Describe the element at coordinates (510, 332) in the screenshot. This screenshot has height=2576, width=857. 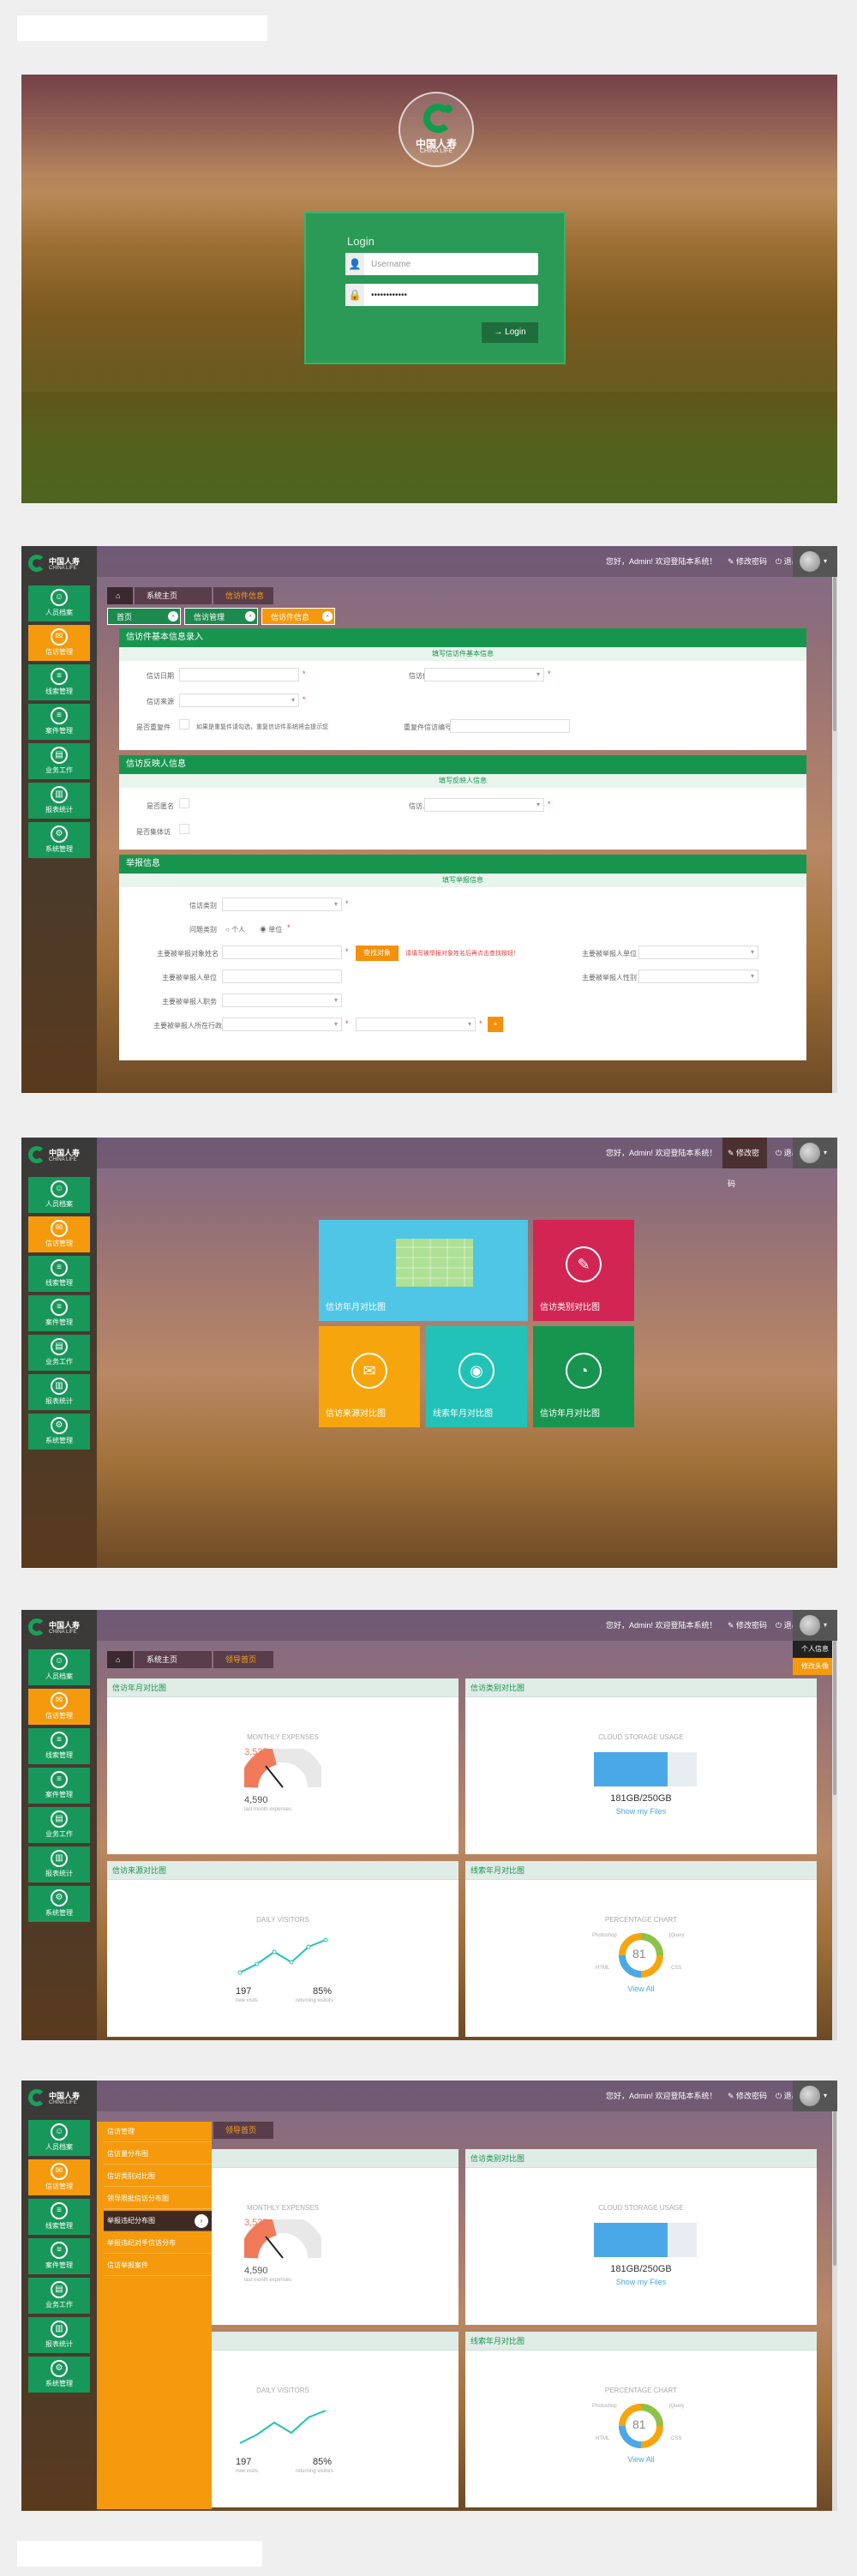
I see `login-button: → Login` at that location.